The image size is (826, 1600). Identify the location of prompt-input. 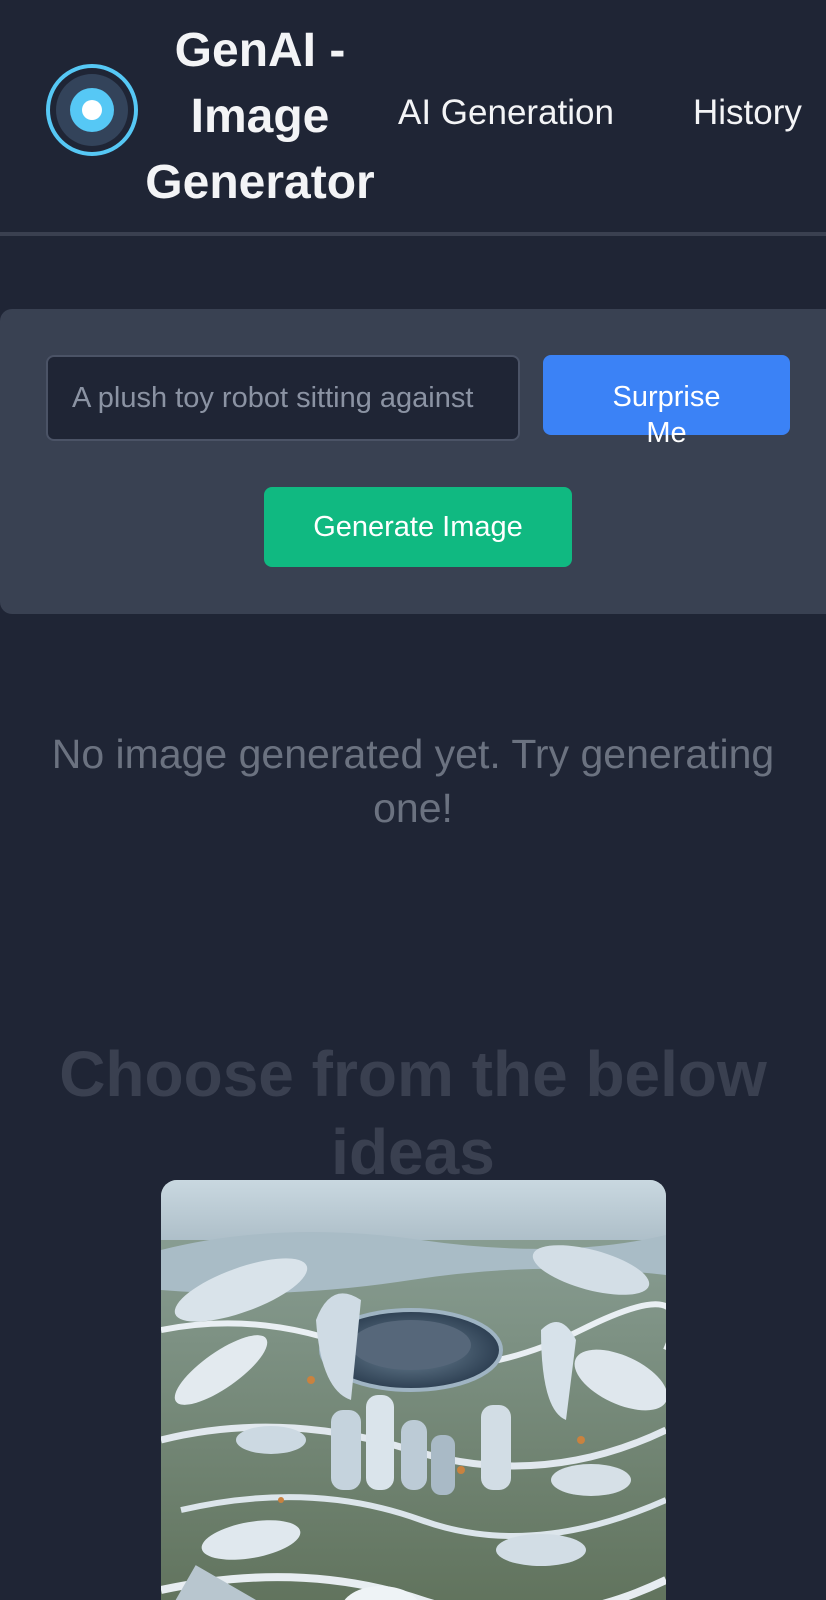
(283, 398).